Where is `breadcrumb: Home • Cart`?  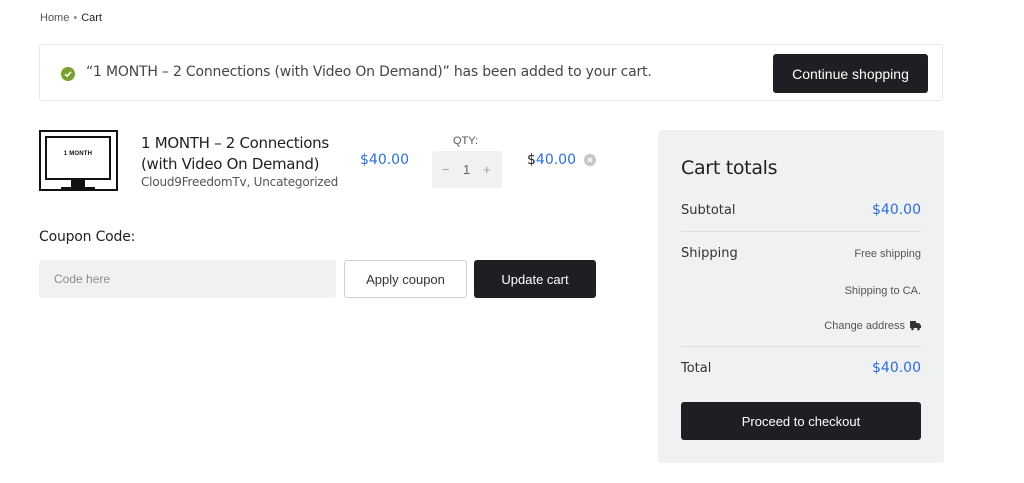 breadcrumb: Home • Cart is located at coordinates (71, 18).